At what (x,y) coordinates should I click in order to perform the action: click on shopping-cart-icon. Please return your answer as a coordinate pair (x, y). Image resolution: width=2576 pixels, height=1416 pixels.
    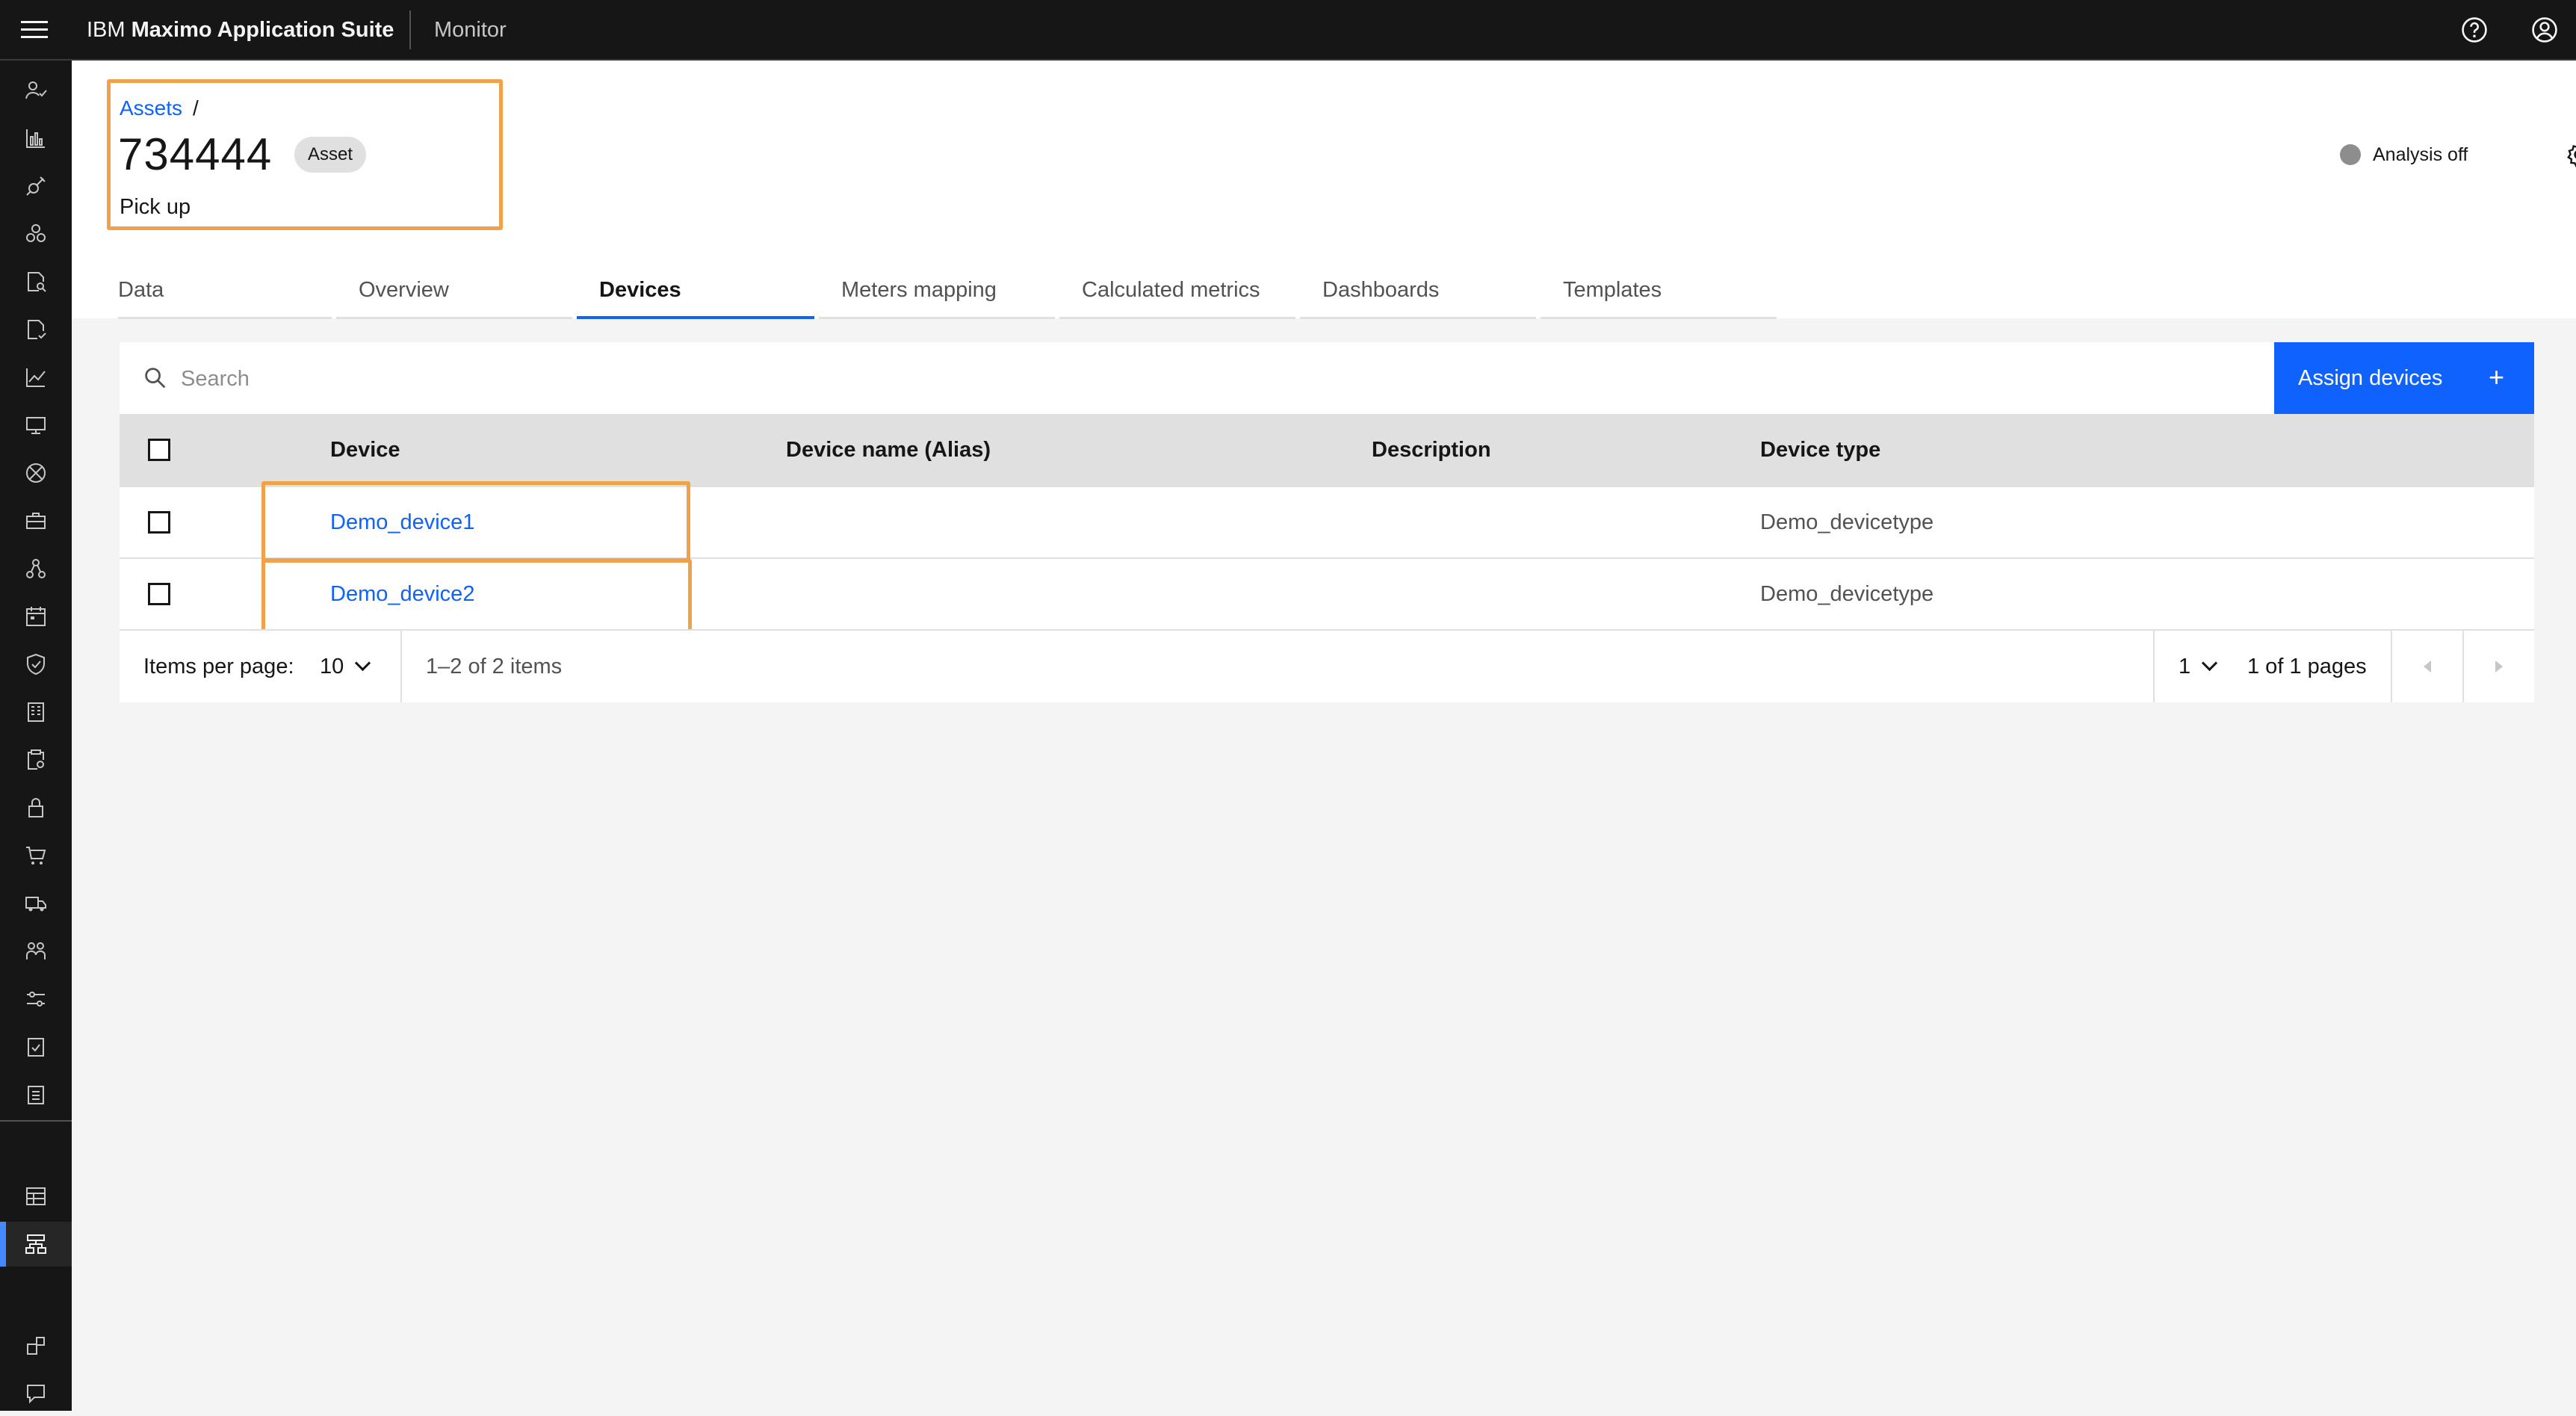
    Looking at the image, I should click on (36, 855).